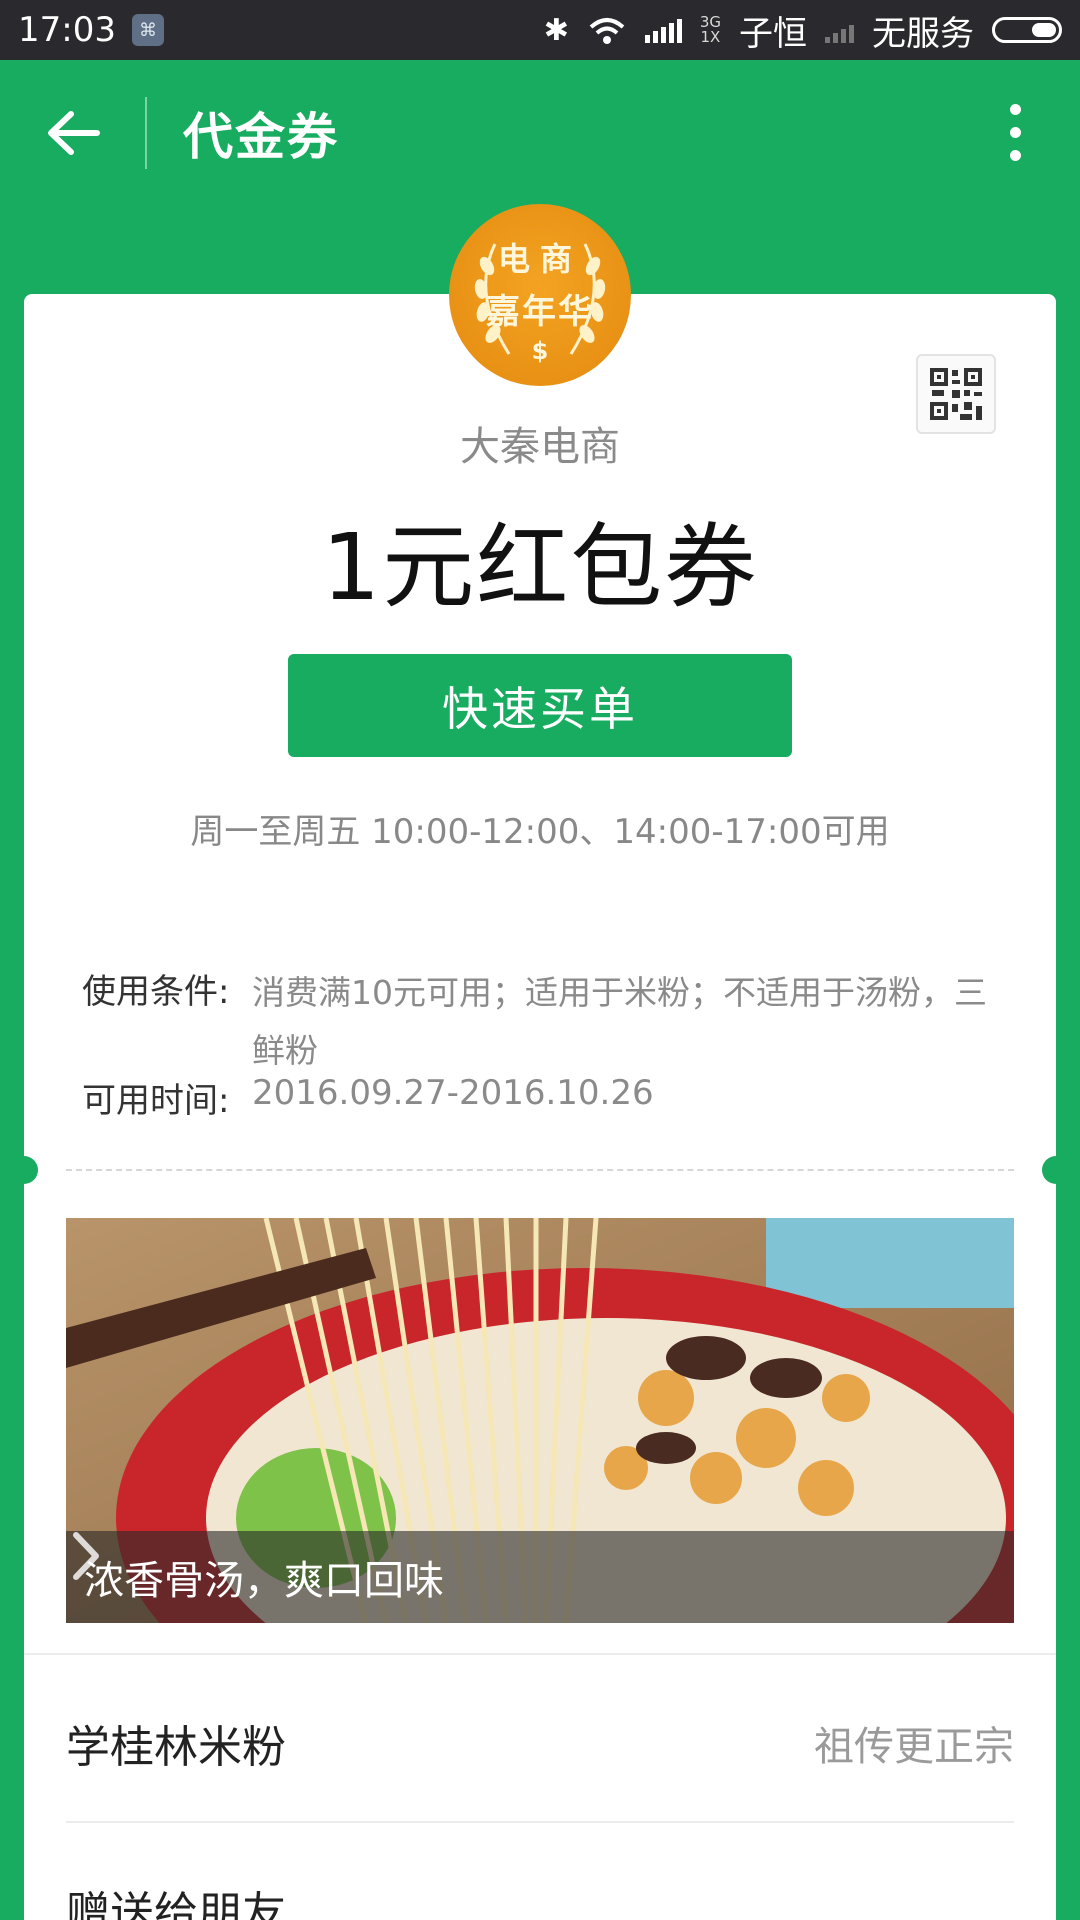 This screenshot has height=1920, width=1080. I want to click on app-bar-divider, so click(146, 132).